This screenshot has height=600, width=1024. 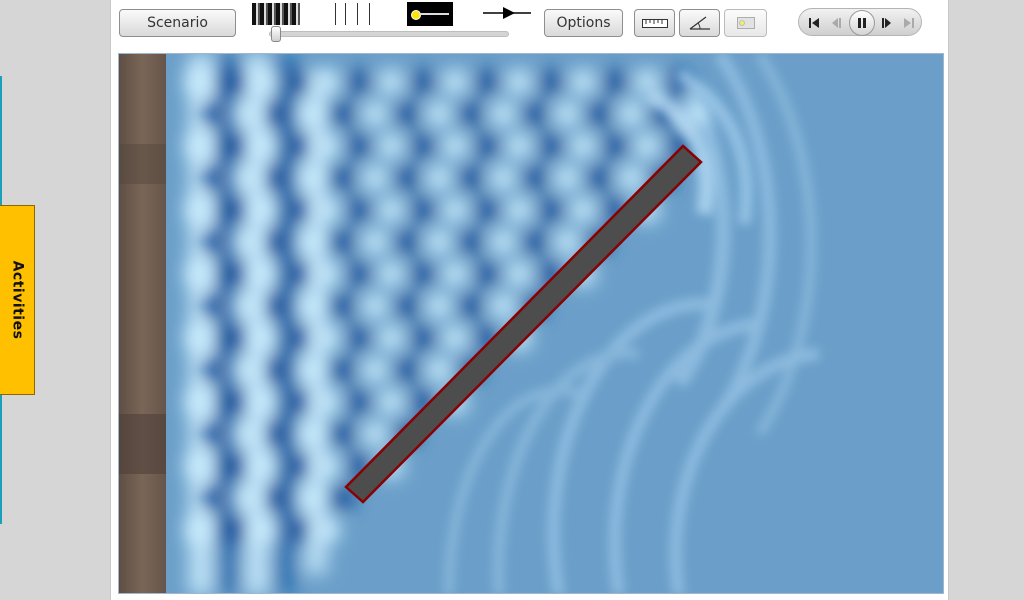 I want to click on protractor-button, so click(x=699, y=23).